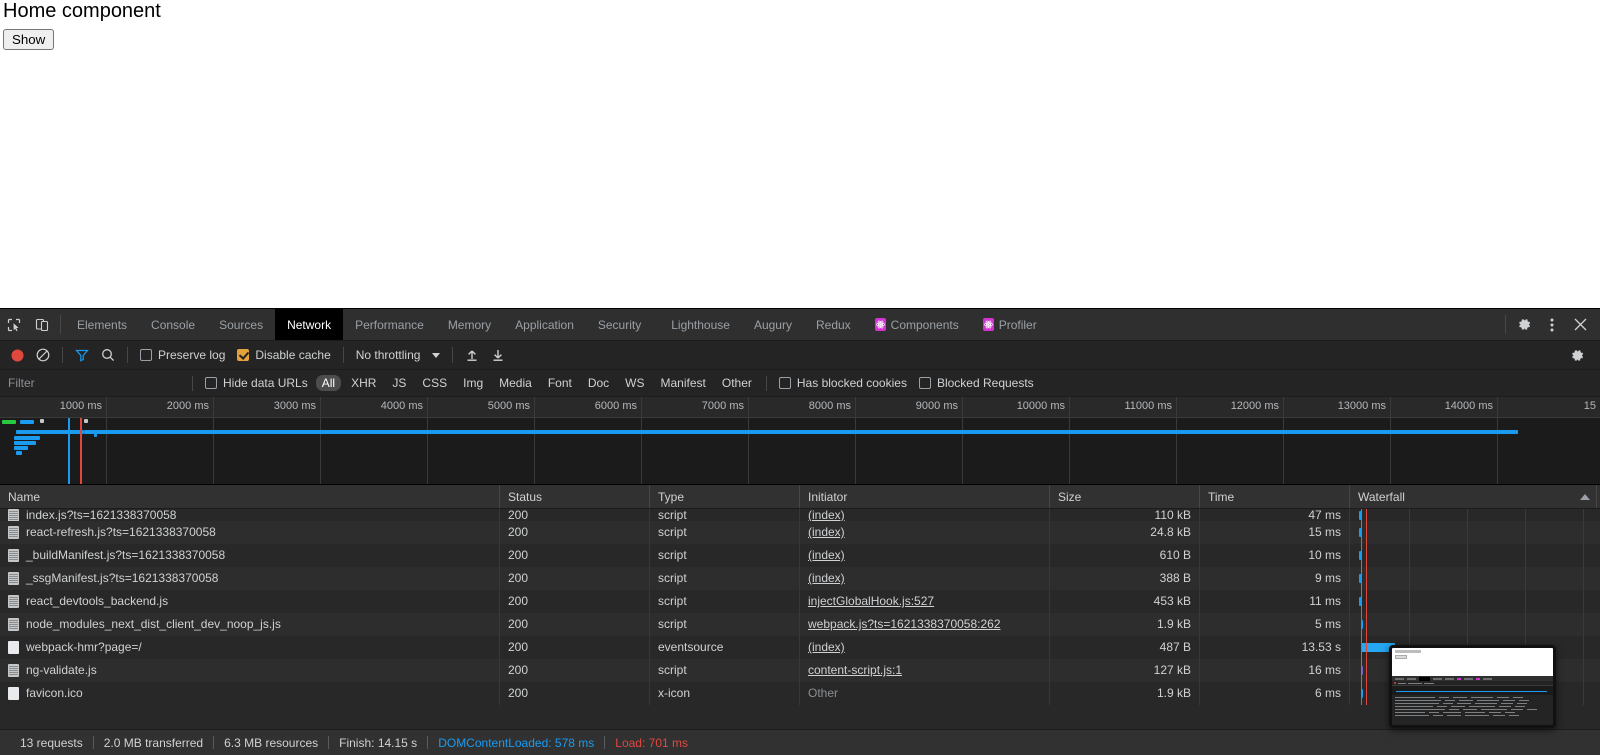  What do you see at coordinates (1327, 624) in the screenshot?
I see `cell-time-text: 5 ms` at bounding box center [1327, 624].